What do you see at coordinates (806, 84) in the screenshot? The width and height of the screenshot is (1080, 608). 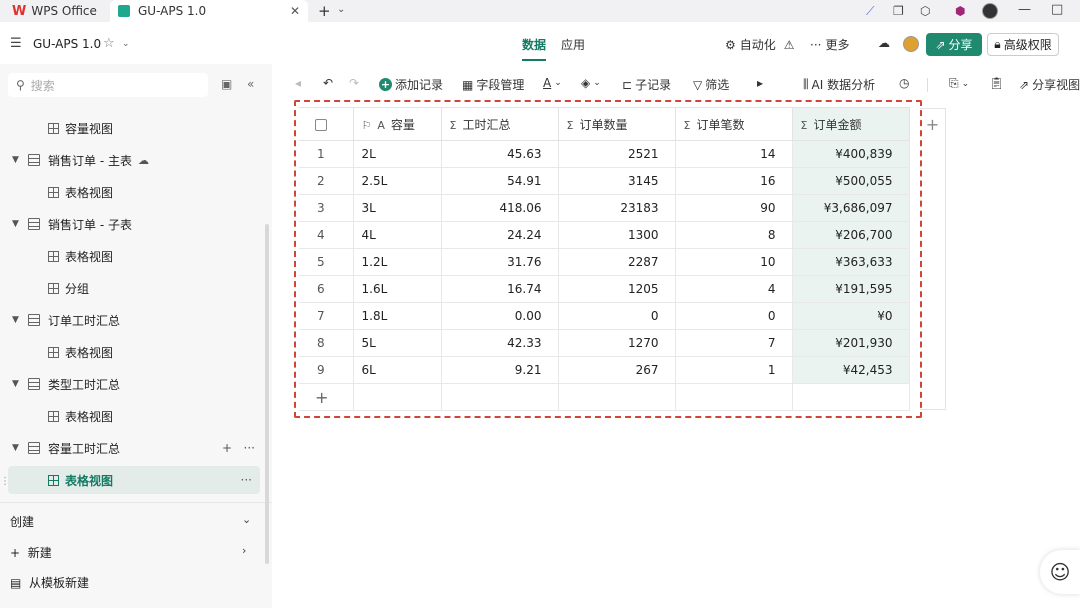 I see `ai-chart-icon: ⫼` at bounding box center [806, 84].